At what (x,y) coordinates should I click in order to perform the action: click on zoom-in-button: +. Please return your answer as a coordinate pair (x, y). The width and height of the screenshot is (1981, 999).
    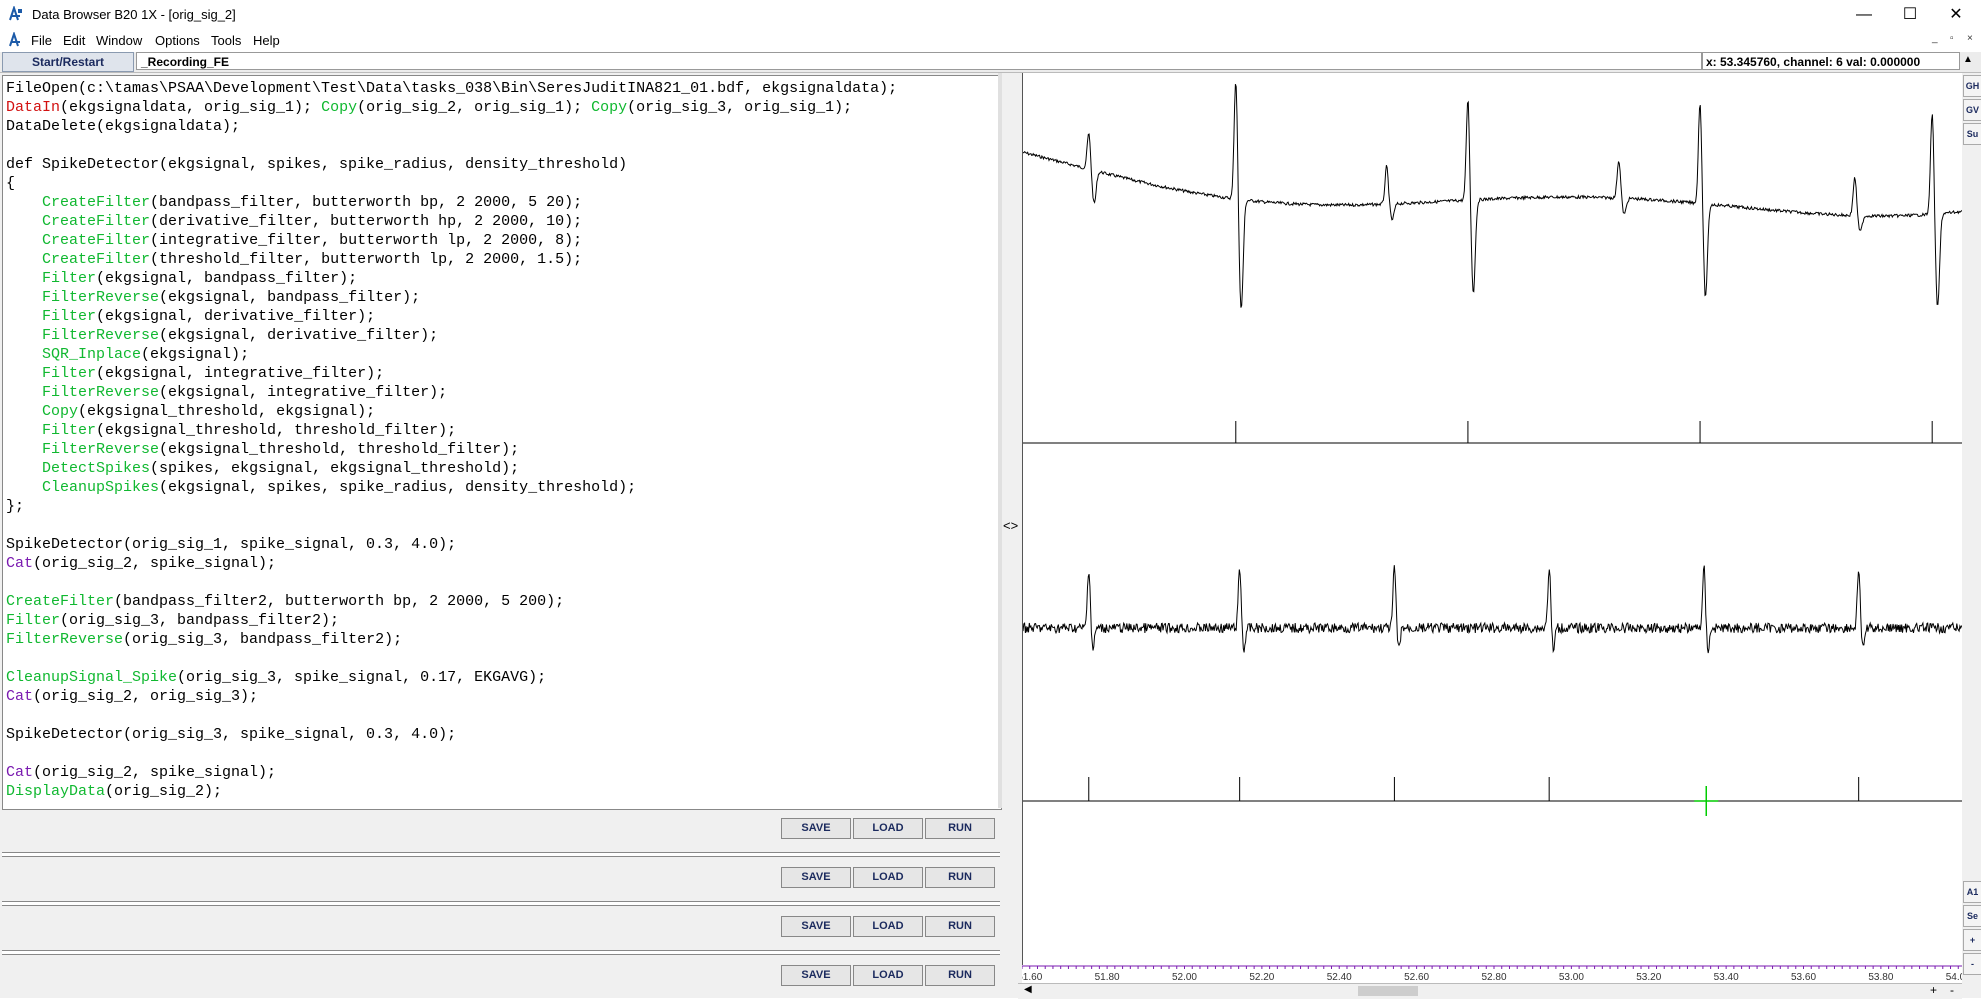
    Looking at the image, I should click on (1933, 990).